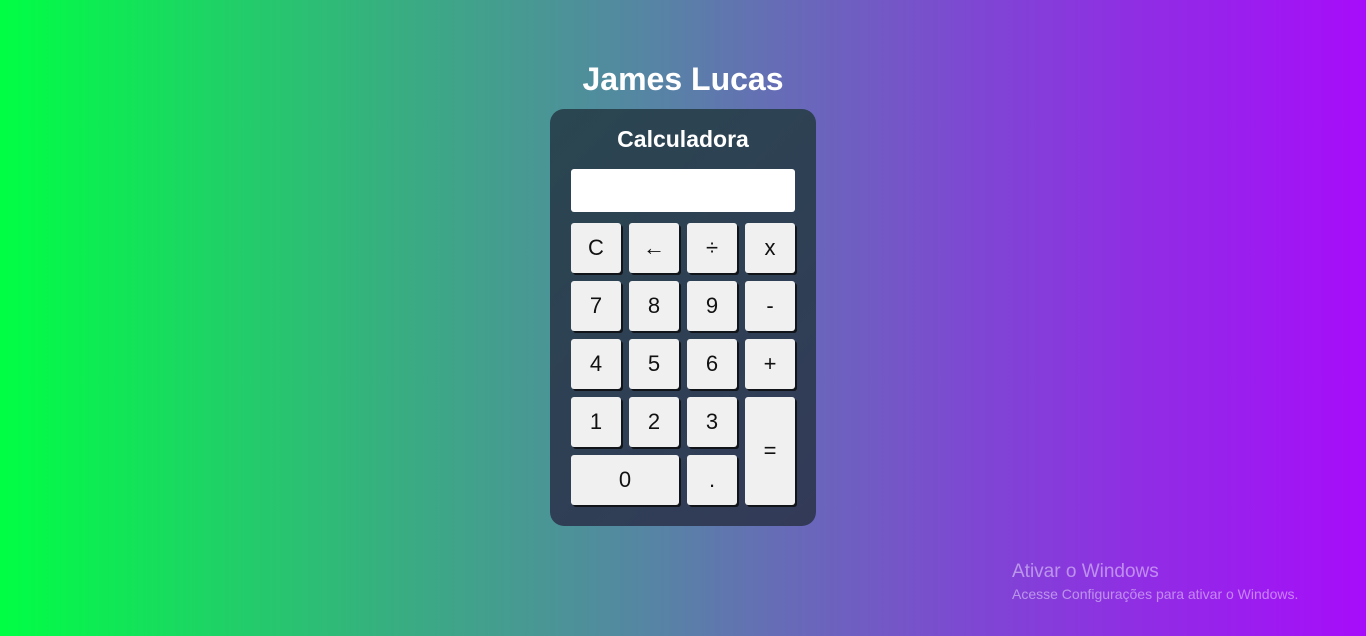 The height and width of the screenshot is (636, 1366). Describe the element at coordinates (625, 480) in the screenshot. I see `digit-0-button: 0` at that location.